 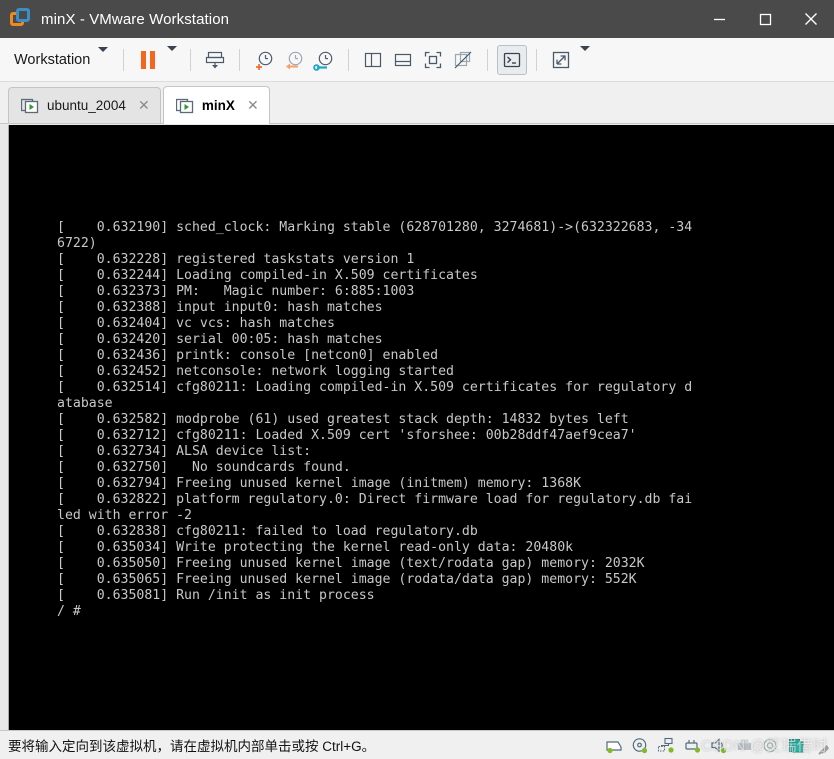 What do you see at coordinates (220, 307) in the screenshot?
I see `console-line: [ 0.632388] input input0: hash matches` at bounding box center [220, 307].